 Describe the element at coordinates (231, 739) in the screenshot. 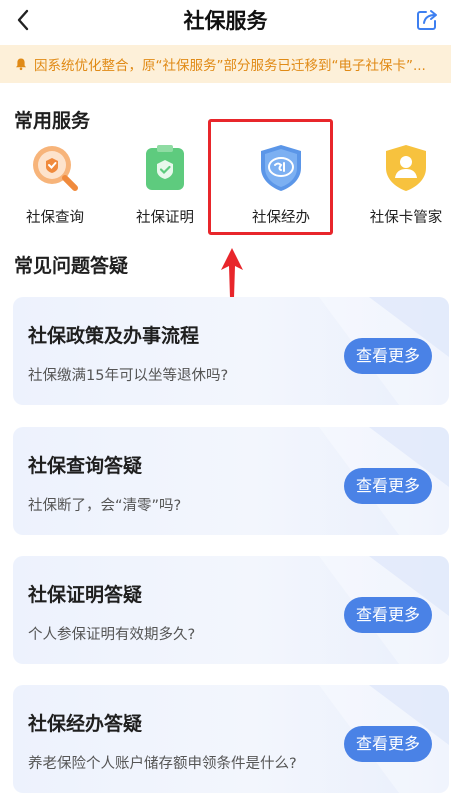

I see `faq-card: 社保经办答疑 养老保险个人账户储存额申领条件是什么? 查看更多` at that location.